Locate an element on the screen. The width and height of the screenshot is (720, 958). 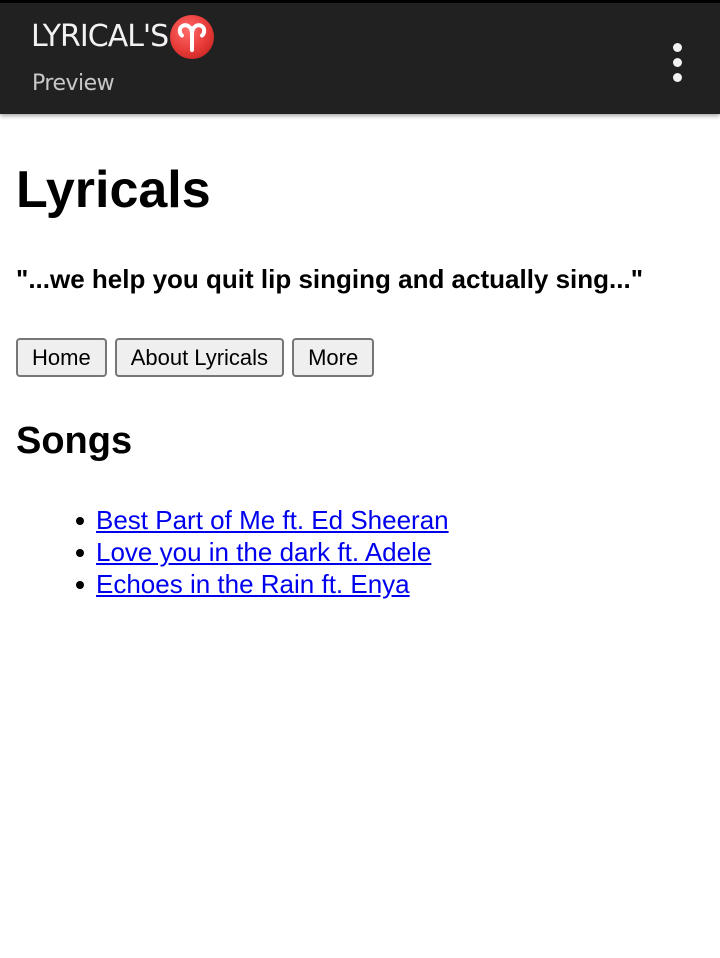
app-title-row: LYRICAL'S is located at coordinates (123, 37).